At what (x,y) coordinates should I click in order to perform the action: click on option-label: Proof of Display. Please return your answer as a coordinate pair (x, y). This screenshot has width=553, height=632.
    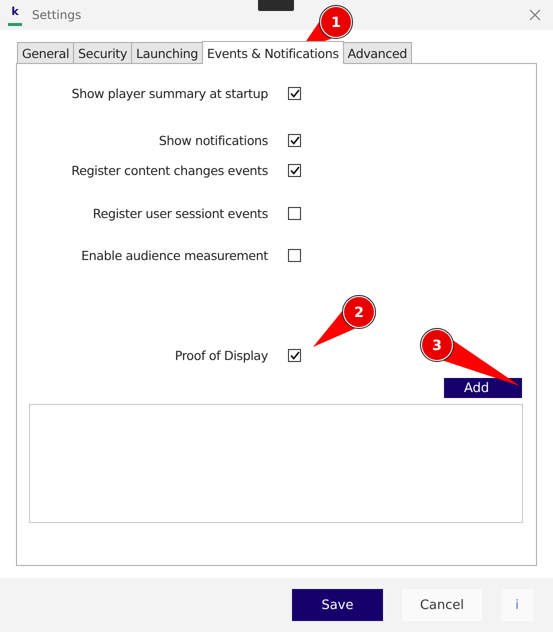
    Looking at the image, I should click on (221, 355).